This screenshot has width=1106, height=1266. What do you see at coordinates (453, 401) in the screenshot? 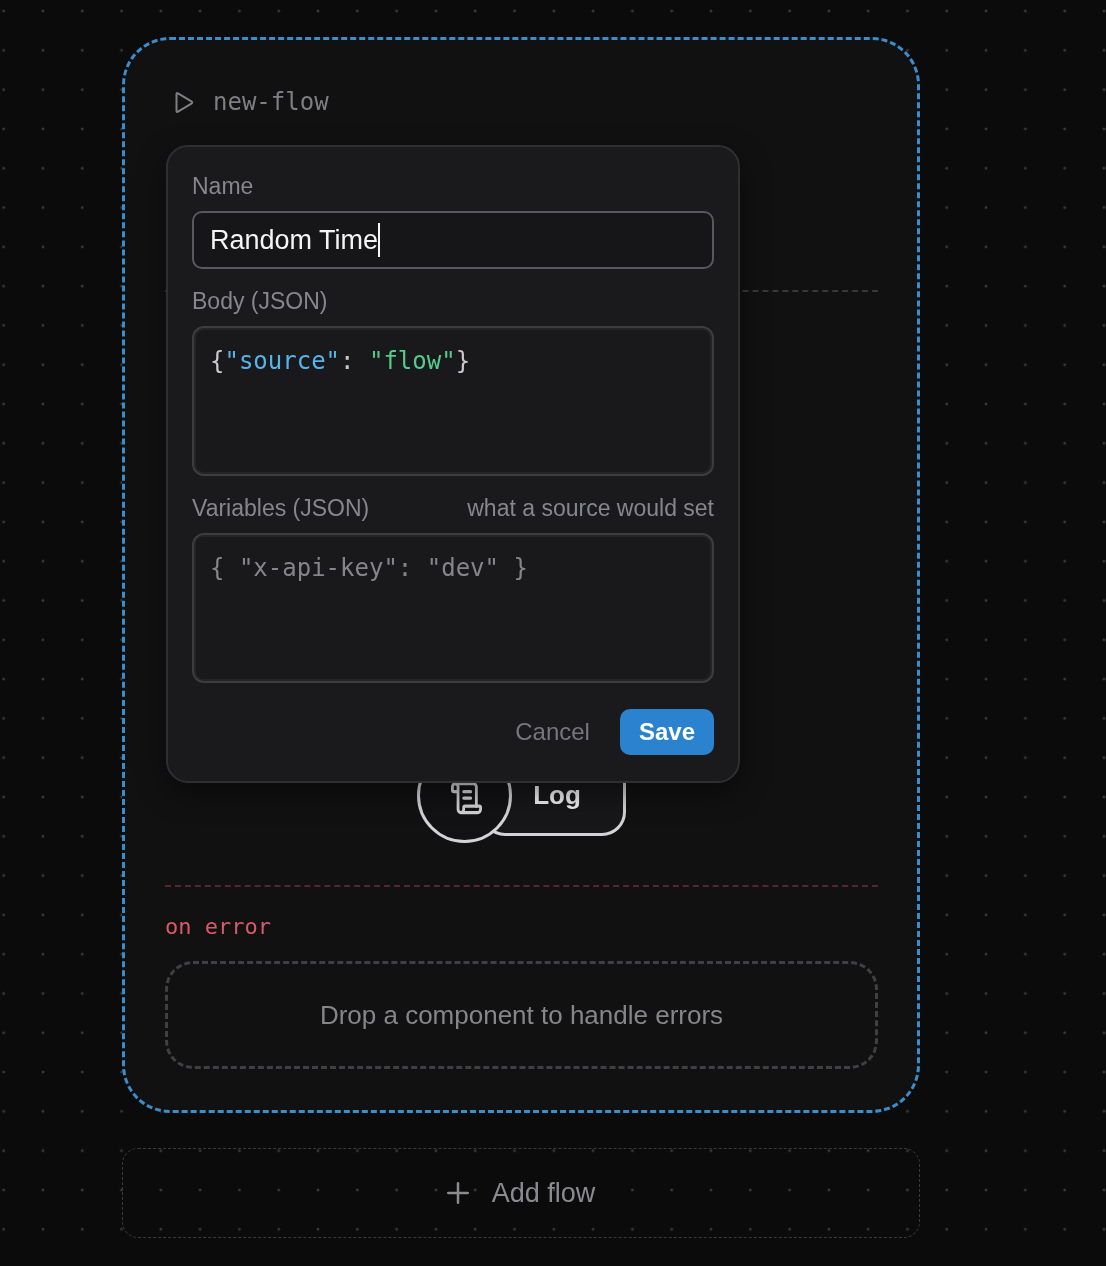
I see `json-editor-field: {"source": "flow"}` at bounding box center [453, 401].